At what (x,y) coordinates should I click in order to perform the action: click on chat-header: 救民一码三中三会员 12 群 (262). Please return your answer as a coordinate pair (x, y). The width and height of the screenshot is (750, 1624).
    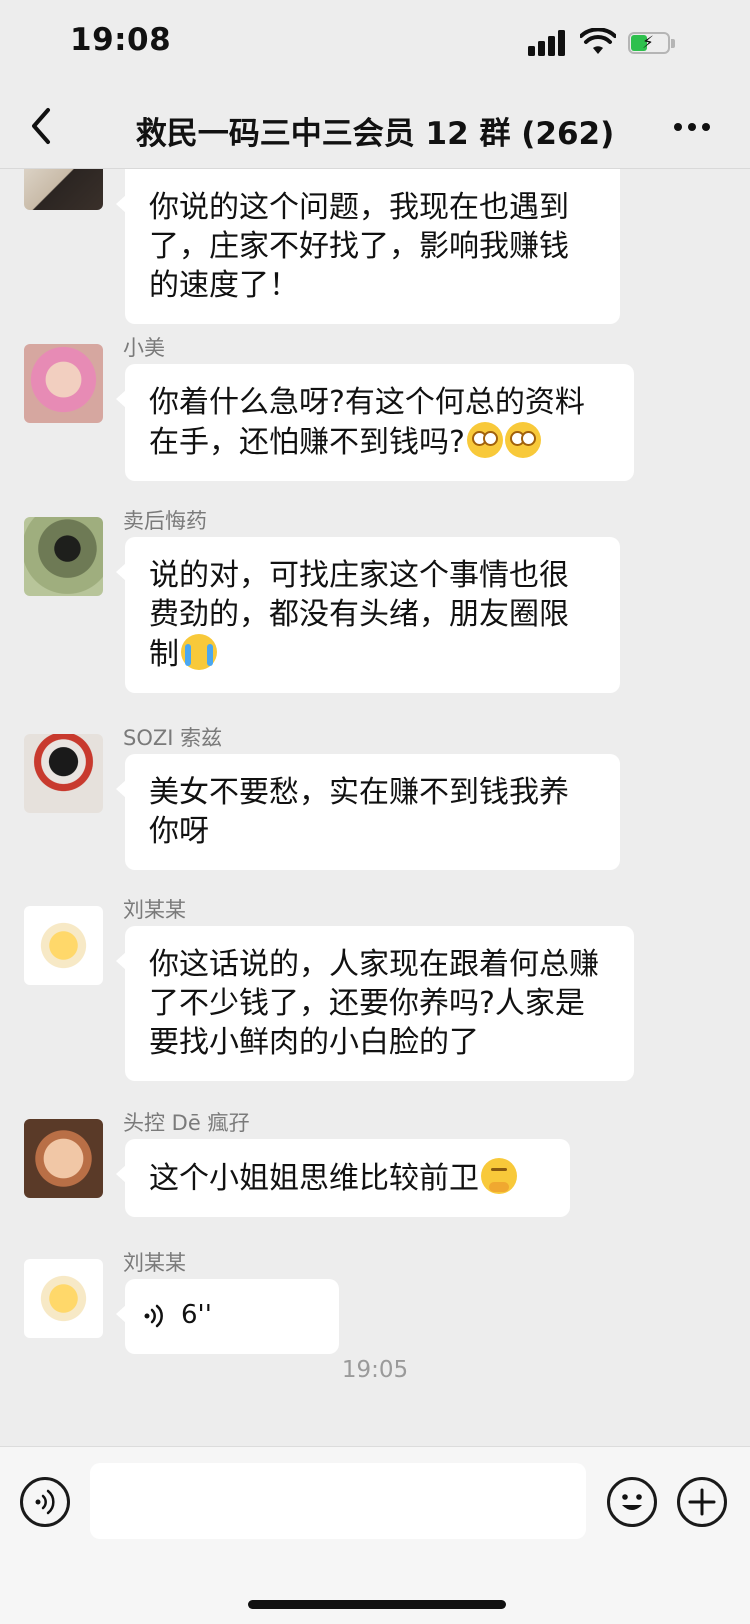
    Looking at the image, I should click on (375, 128).